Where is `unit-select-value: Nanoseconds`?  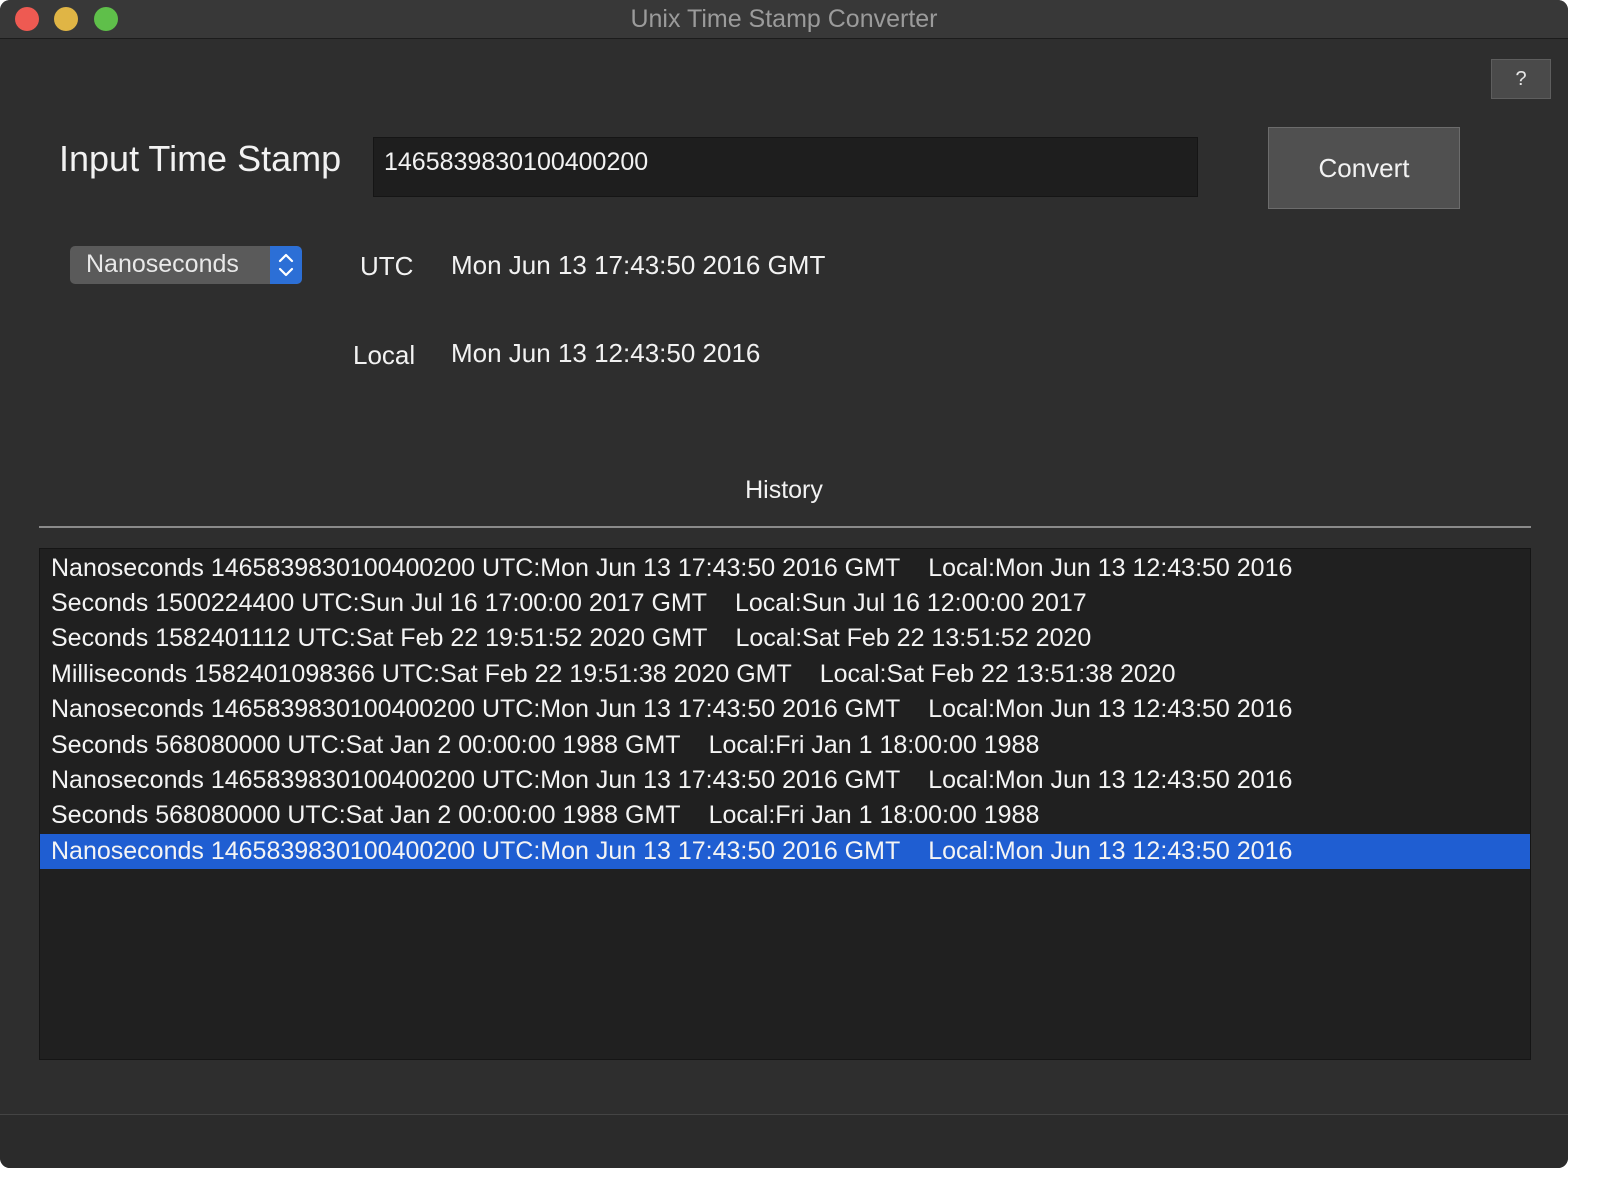
unit-select-value: Nanoseconds is located at coordinates (162, 264).